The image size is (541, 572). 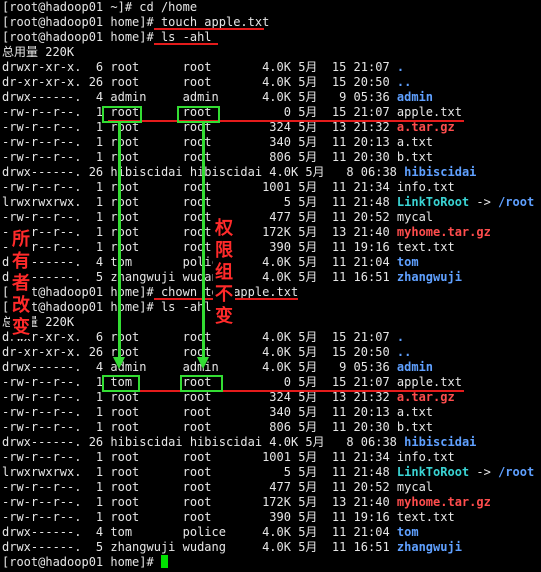 What do you see at coordinates (136, 22) in the screenshot?
I see `command-line: [root@hadoop01 home]# touch apple.txt` at bounding box center [136, 22].